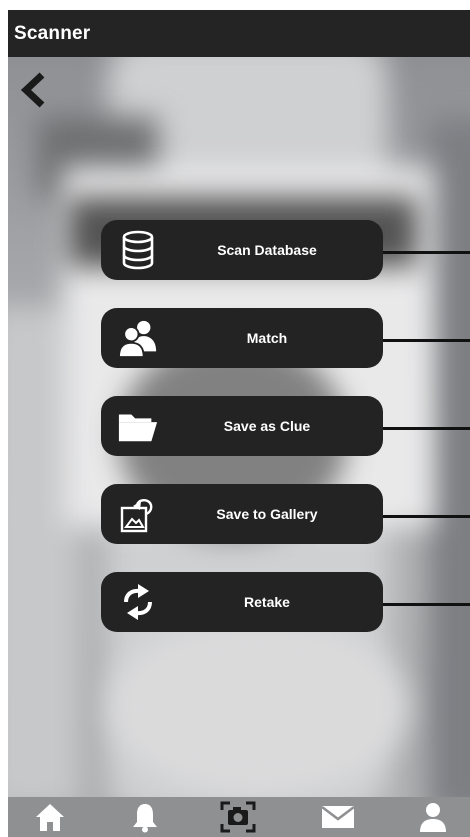 The height and width of the screenshot is (837, 470). I want to click on camera-scan-icon, so click(238, 817).